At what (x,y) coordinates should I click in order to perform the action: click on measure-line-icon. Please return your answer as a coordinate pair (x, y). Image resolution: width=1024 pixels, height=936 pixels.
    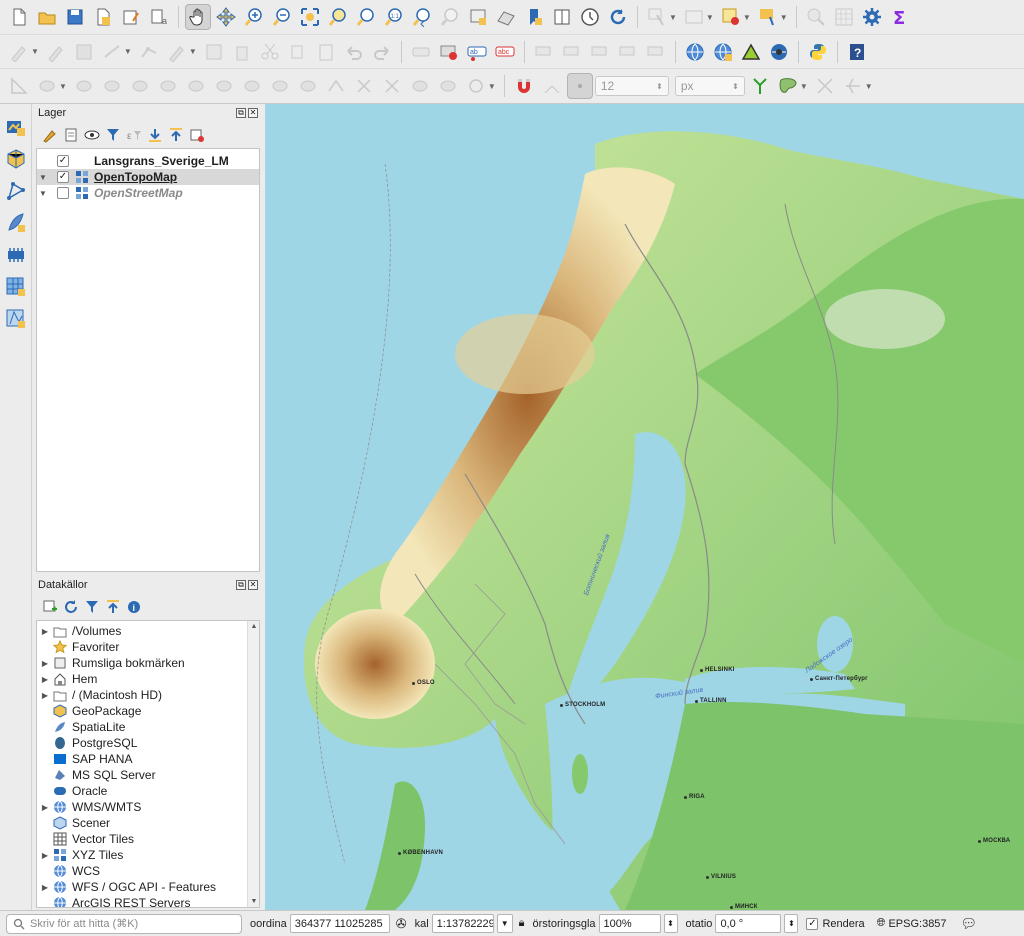
    Looking at the image, I should click on (19, 86).